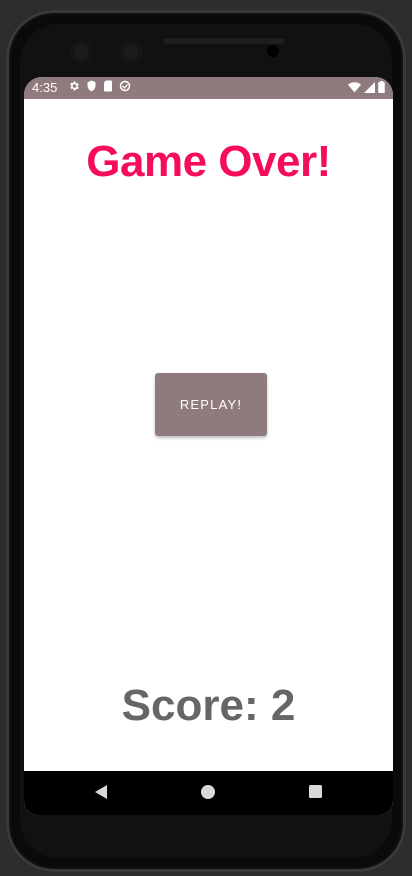  I want to click on signal-icon, so click(369, 88).